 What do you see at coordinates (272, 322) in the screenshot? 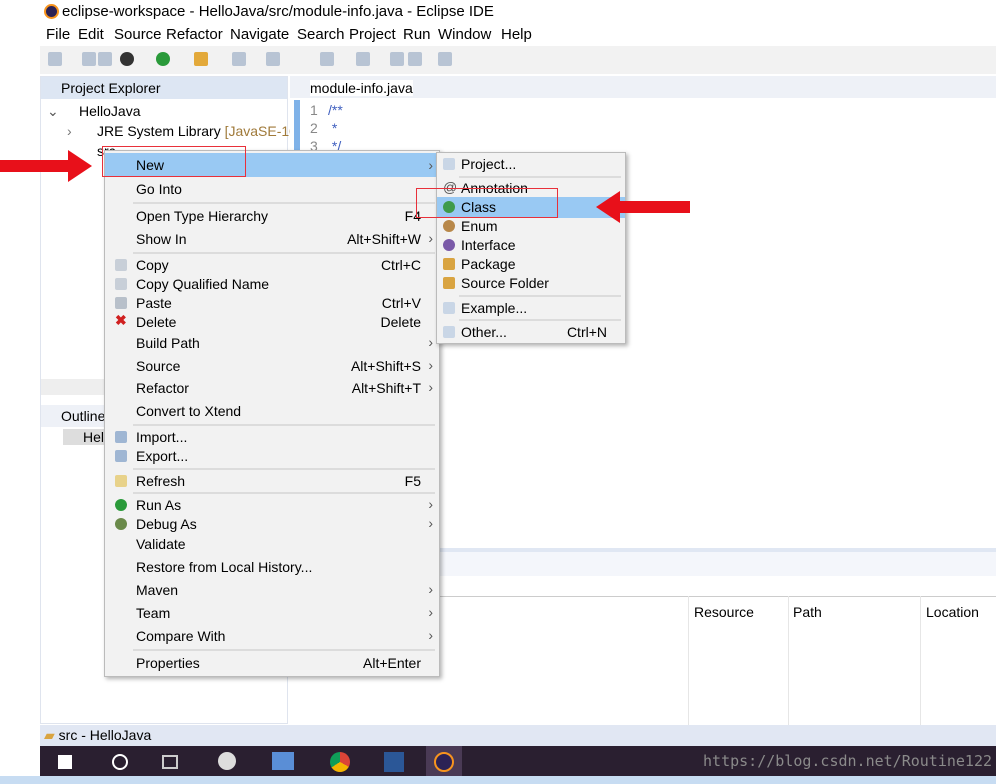
I see `menu-item-delete: ✖ Delete Delete` at bounding box center [272, 322].